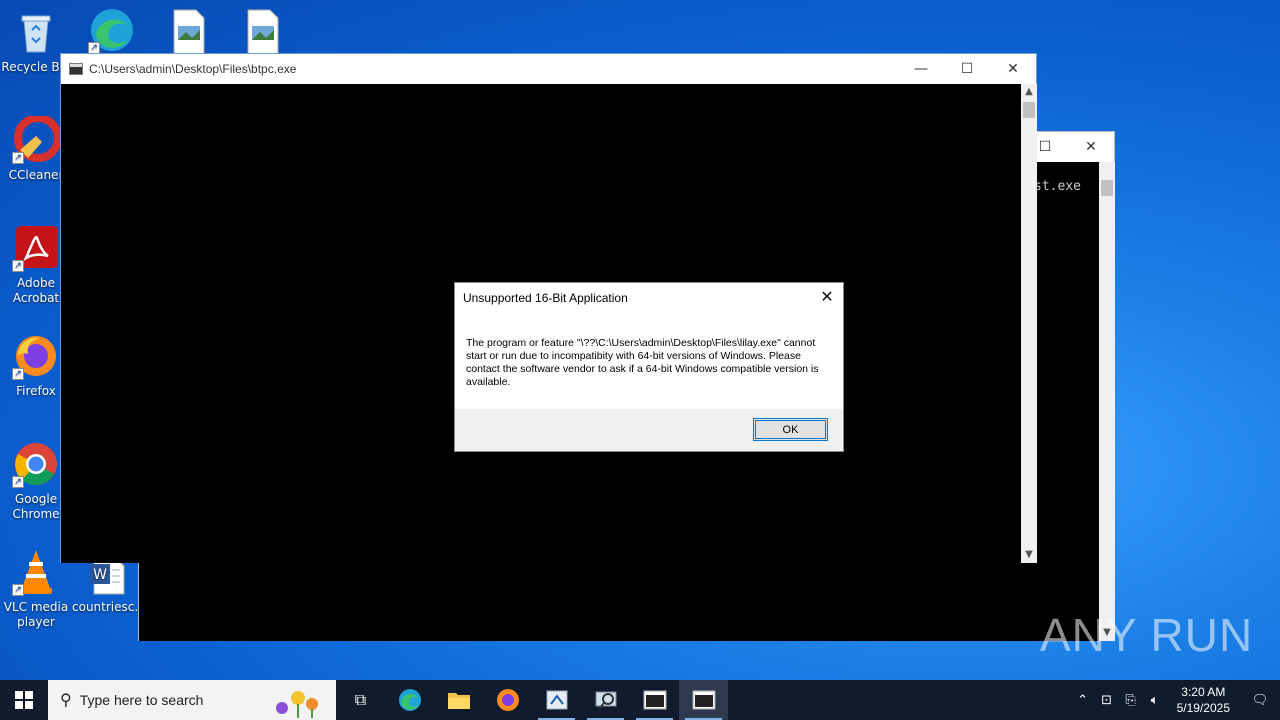 This screenshot has width=1280, height=720. I want to click on clock-time: 3:20 AM, so click(1203, 692).